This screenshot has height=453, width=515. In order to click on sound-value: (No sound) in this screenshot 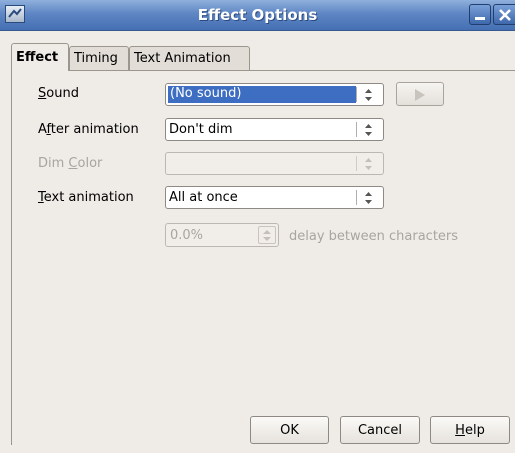, I will do `click(262, 94)`.